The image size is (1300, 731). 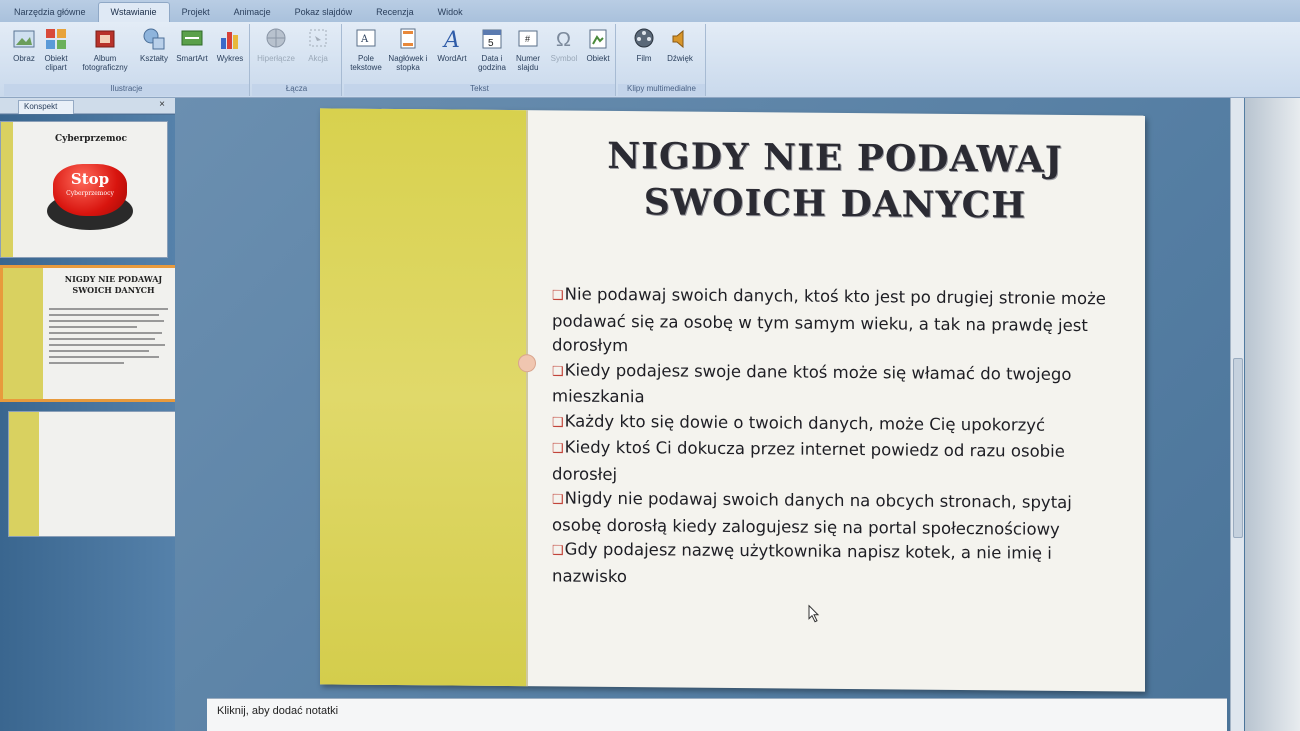 What do you see at coordinates (1272, 414) in the screenshot?
I see `window-edge` at bounding box center [1272, 414].